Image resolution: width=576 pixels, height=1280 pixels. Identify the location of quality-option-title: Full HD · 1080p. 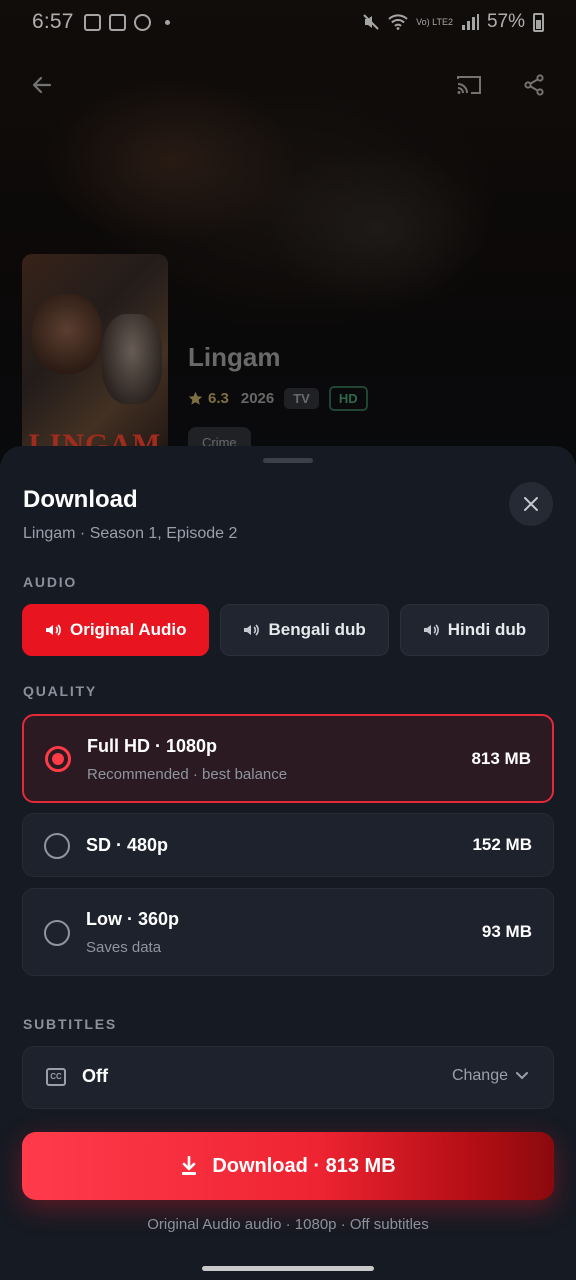
(152, 746).